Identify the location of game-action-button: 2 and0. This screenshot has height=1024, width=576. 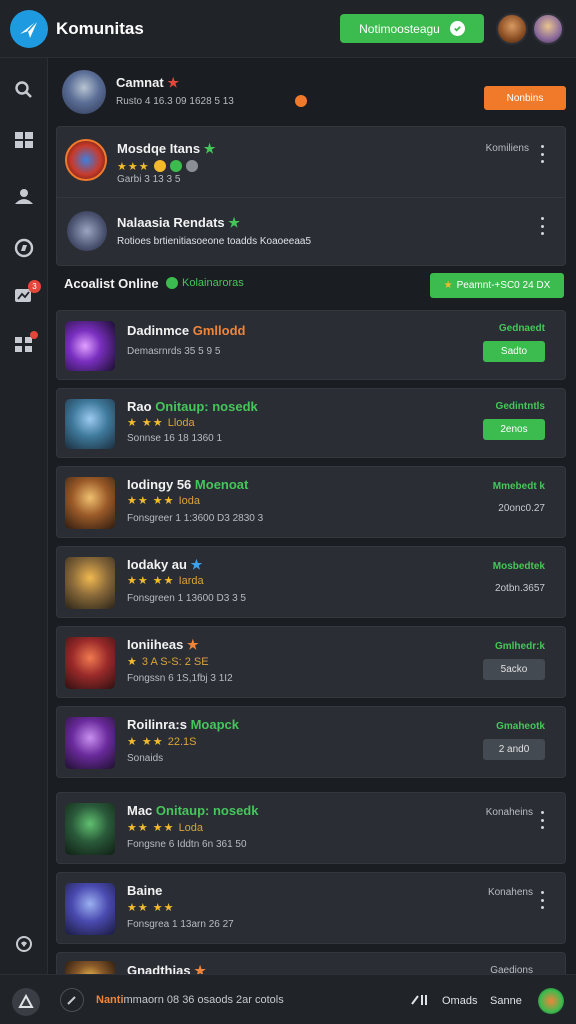
(514, 749).